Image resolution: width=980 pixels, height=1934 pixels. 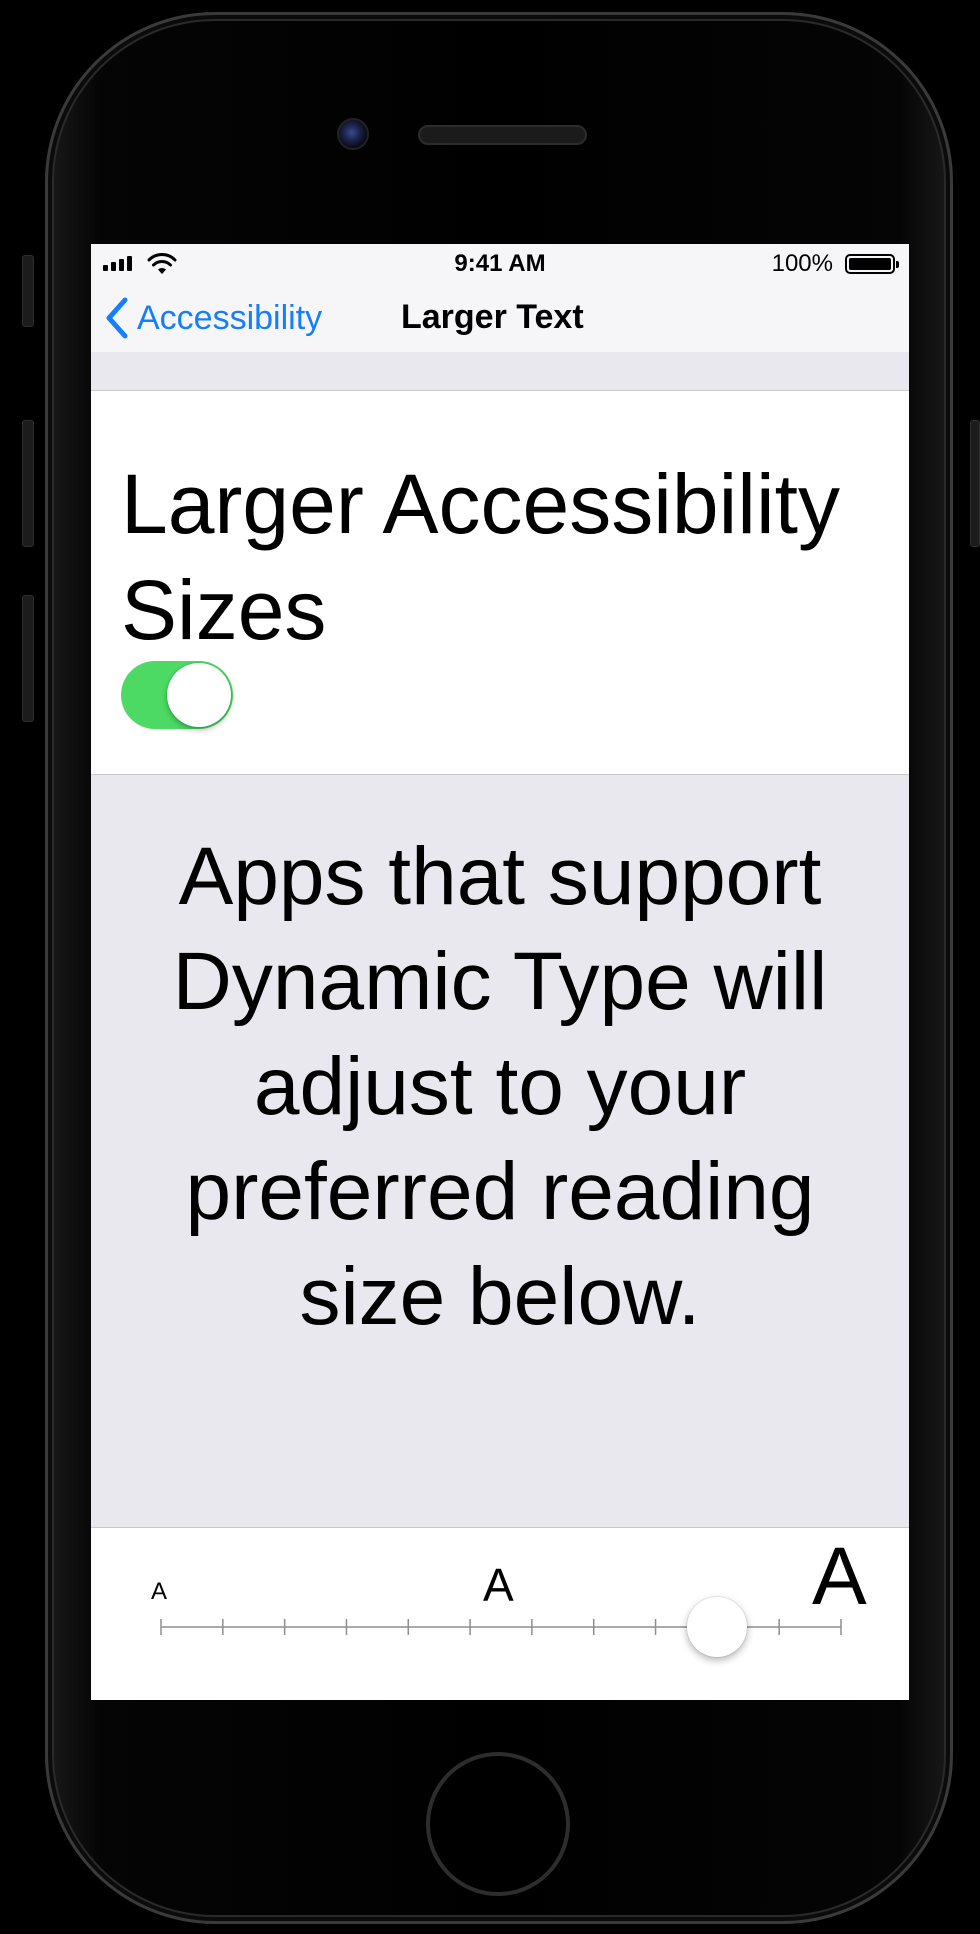 I want to click on mute-switch, so click(x=28, y=291).